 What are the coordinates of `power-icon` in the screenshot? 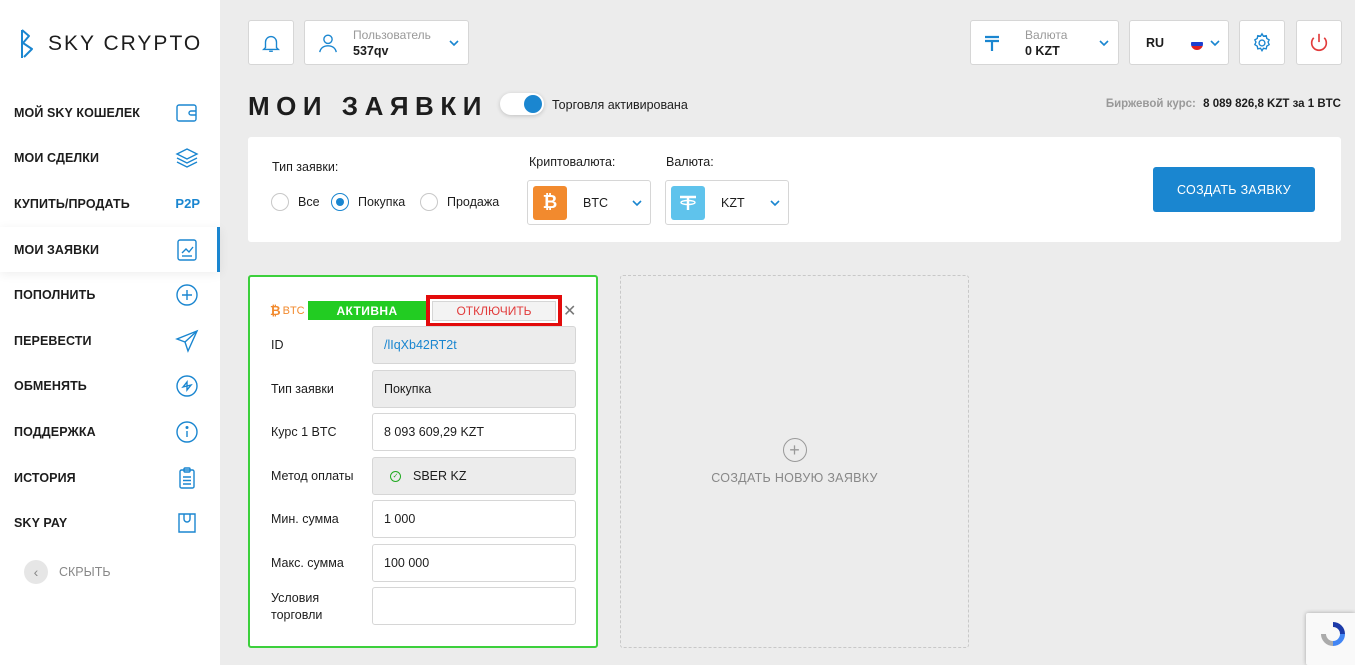 It's located at (1319, 42).